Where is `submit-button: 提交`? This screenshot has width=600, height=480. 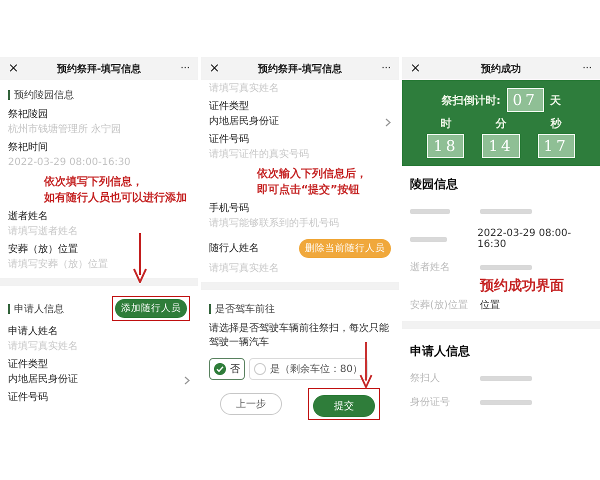 submit-button: 提交 is located at coordinates (344, 406).